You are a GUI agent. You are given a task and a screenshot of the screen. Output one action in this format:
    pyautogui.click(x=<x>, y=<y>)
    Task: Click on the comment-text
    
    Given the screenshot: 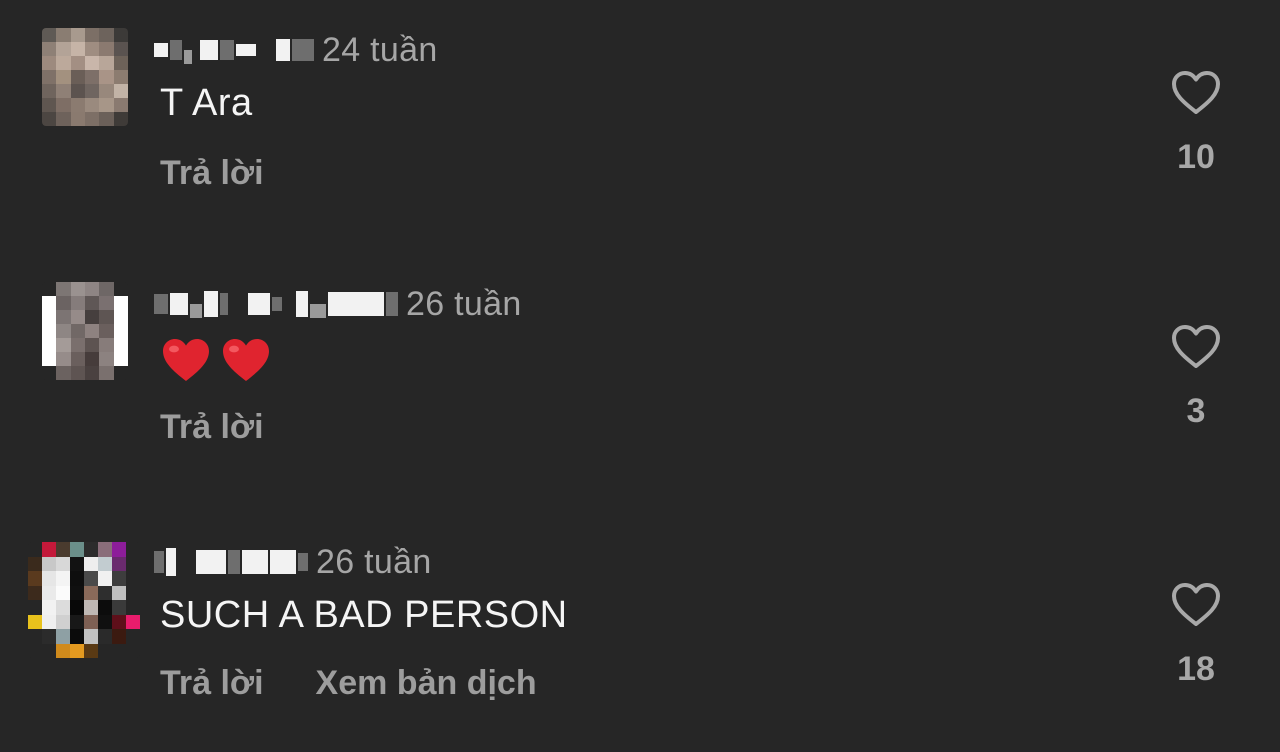 What is the action you would take?
    pyautogui.click(x=216, y=365)
    